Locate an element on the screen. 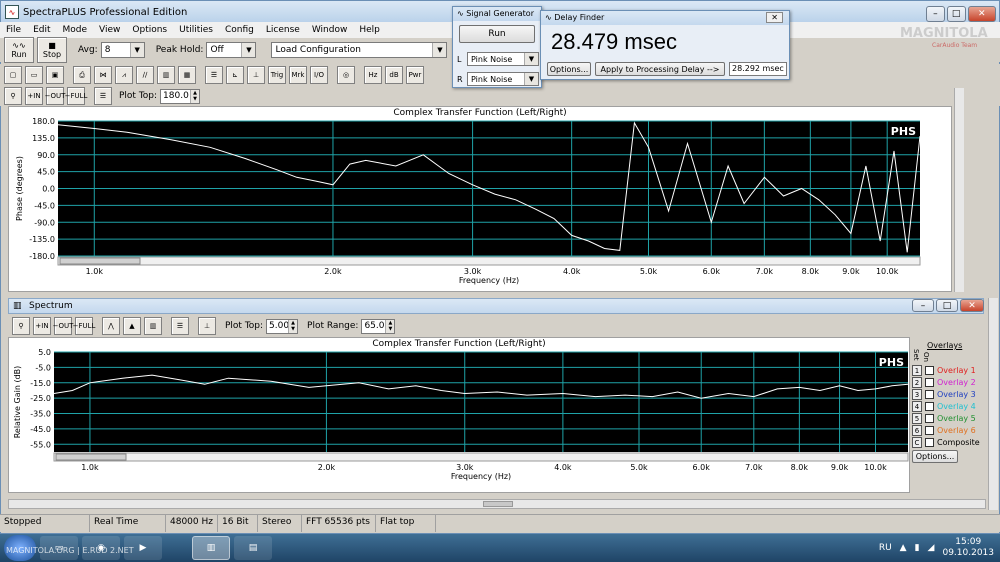 The height and width of the screenshot is (562, 1000). x-tick-label: 4.0k is located at coordinates (563, 467).